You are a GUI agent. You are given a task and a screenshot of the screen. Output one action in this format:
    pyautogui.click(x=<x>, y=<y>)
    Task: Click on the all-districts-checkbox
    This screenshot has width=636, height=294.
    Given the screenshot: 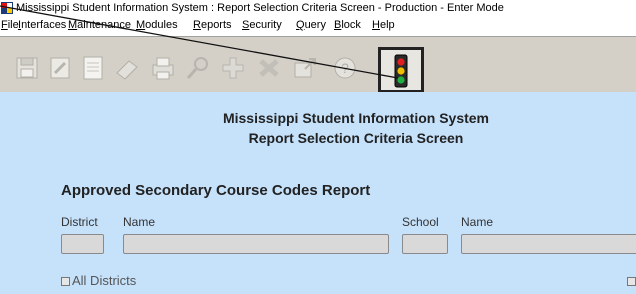 What is the action you would take?
    pyautogui.click(x=65, y=281)
    